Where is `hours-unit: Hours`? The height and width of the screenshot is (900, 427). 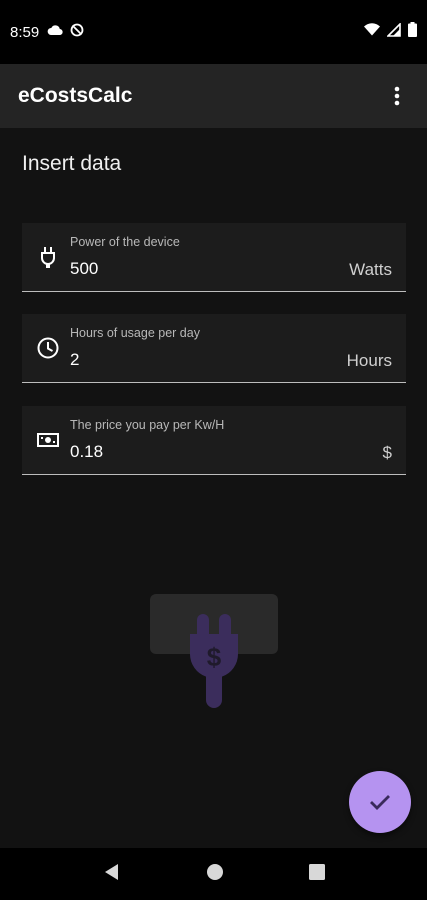
hours-unit: Hours is located at coordinates (369, 360).